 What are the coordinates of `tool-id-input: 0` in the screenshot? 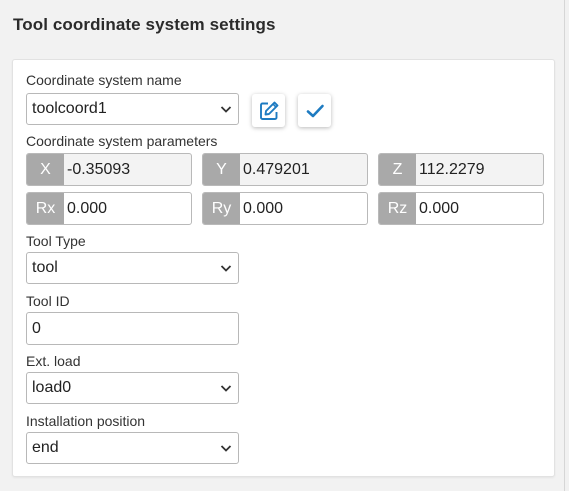 It's located at (132, 328).